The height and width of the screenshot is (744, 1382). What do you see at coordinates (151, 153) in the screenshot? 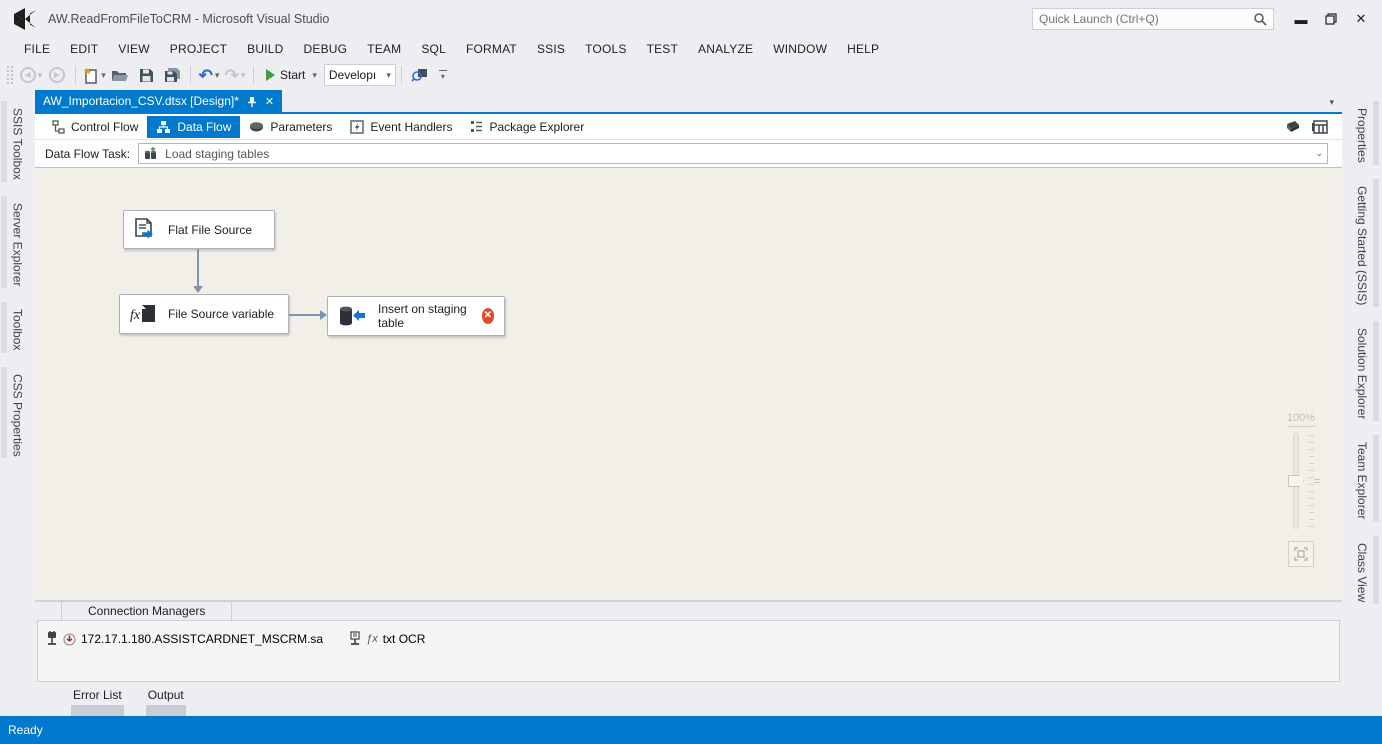
I see `data-flow-task-icon` at bounding box center [151, 153].